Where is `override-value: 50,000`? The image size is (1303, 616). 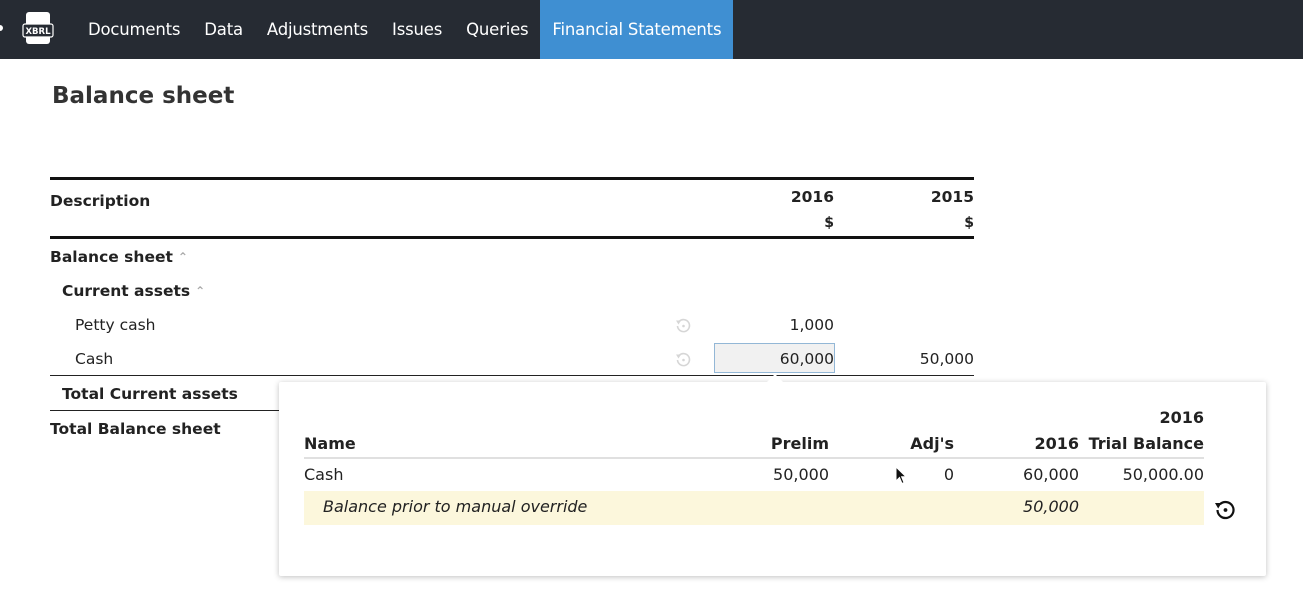 override-value: 50,000 is located at coordinates (1051, 506).